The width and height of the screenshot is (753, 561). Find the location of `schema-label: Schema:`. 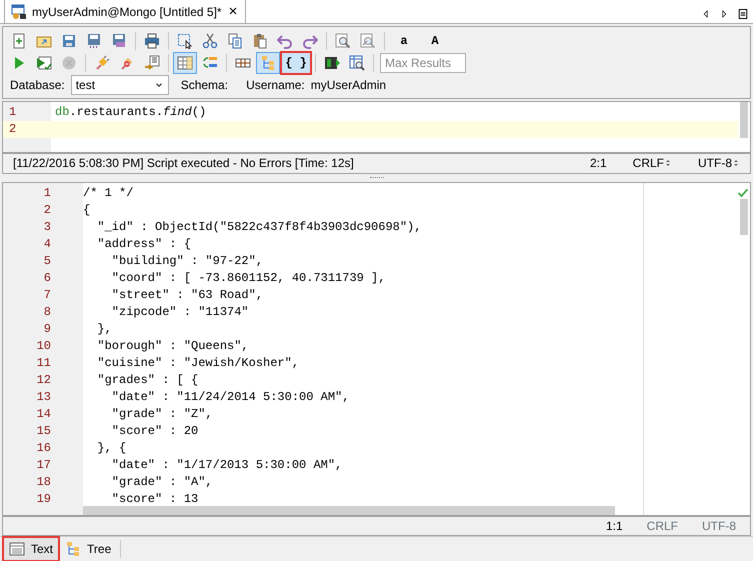

schema-label: Schema: is located at coordinates (204, 85).